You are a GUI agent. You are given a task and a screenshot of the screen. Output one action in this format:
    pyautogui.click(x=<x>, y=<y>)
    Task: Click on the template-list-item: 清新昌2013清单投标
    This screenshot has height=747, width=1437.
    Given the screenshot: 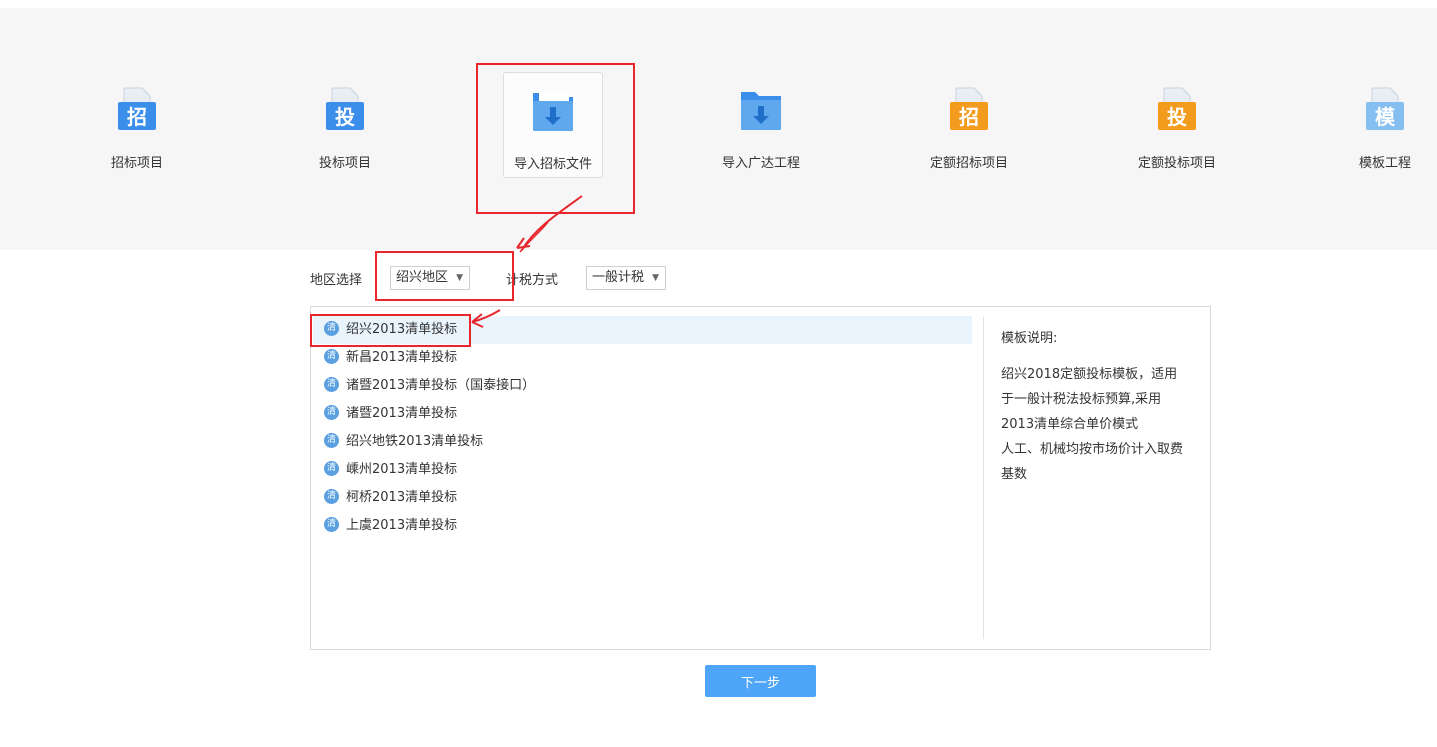 What is the action you would take?
    pyautogui.click(x=642, y=358)
    